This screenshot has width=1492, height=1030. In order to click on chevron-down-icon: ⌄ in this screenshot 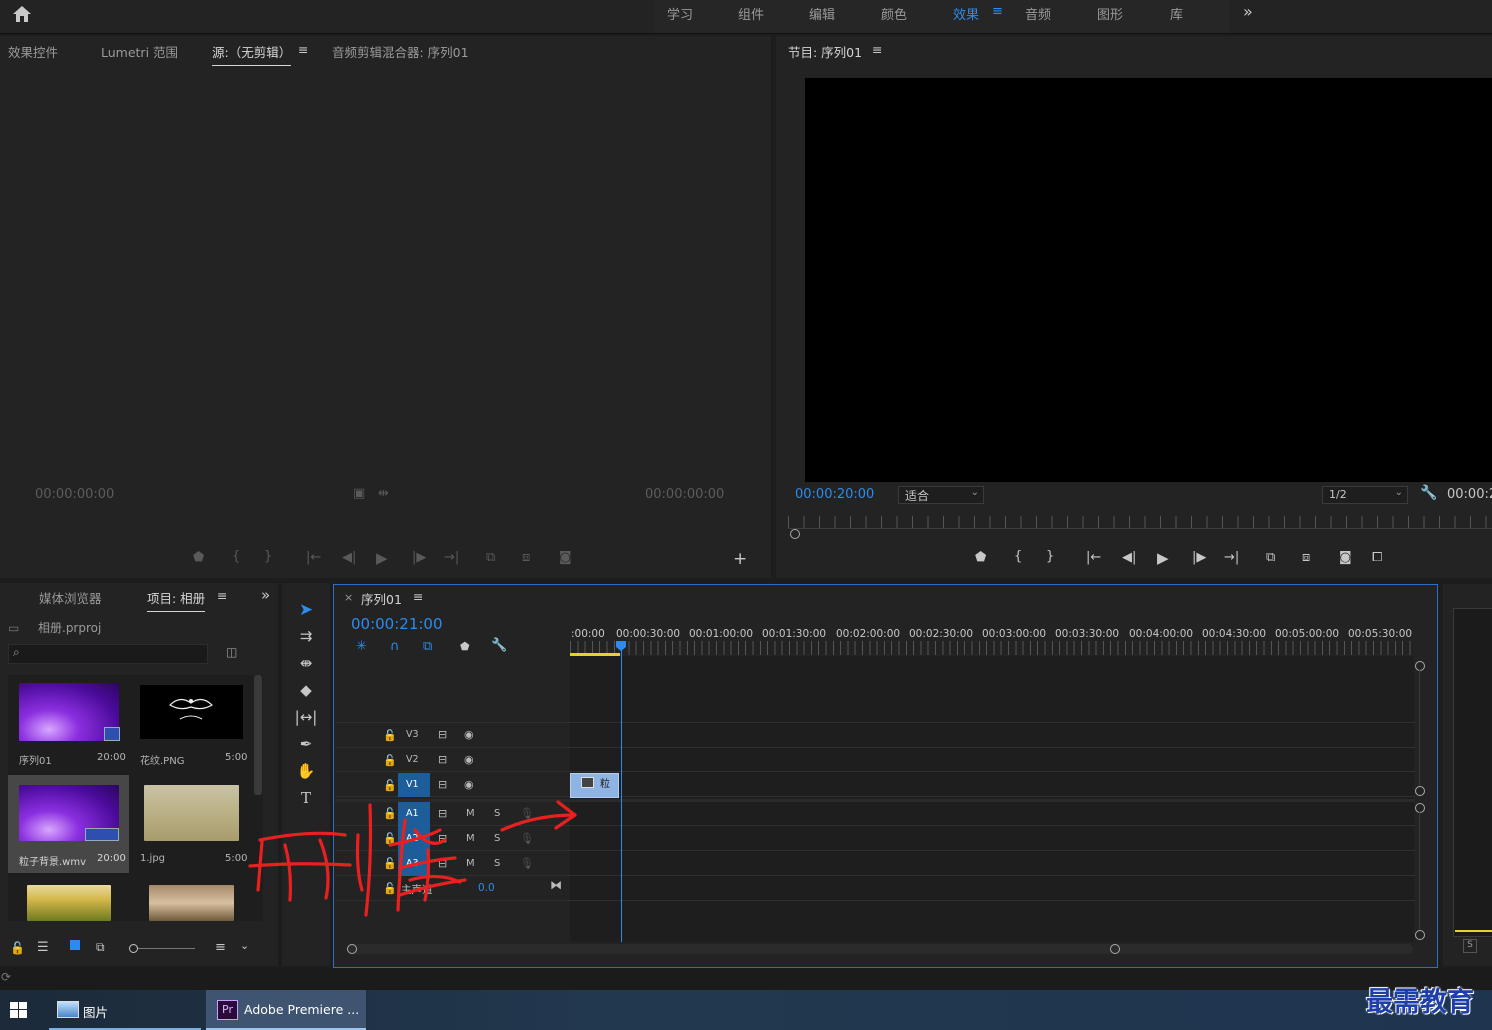, I will do `click(244, 945)`.